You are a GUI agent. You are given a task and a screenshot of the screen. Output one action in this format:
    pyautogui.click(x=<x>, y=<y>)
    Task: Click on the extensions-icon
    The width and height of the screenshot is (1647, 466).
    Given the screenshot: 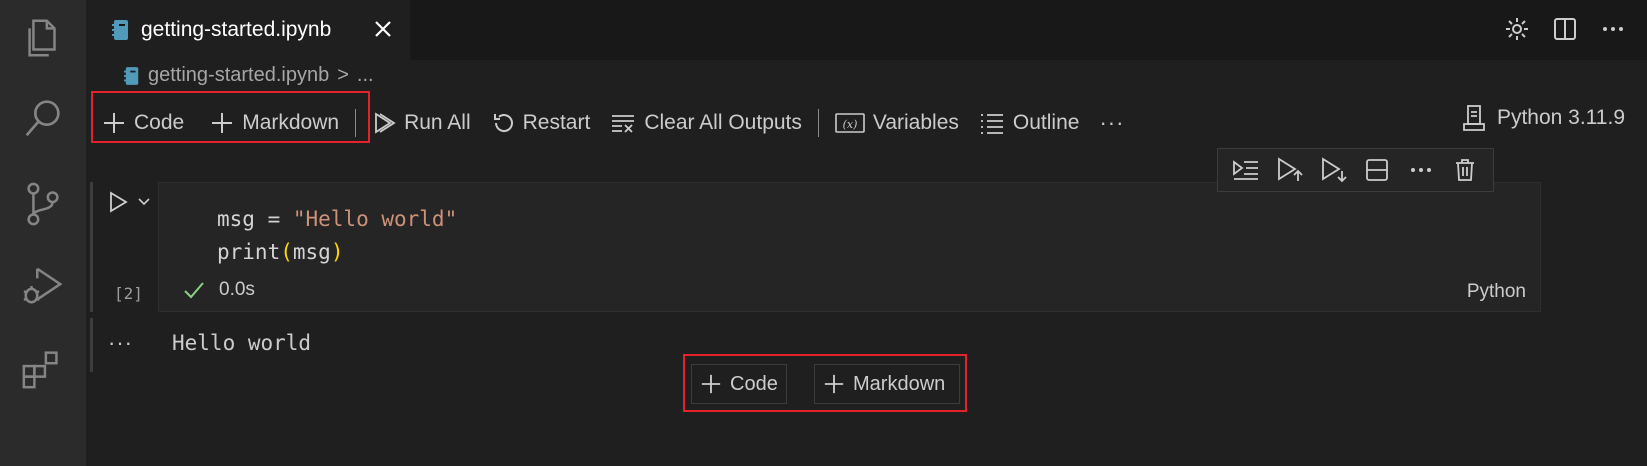 What is the action you would take?
    pyautogui.click(x=43, y=368)
    